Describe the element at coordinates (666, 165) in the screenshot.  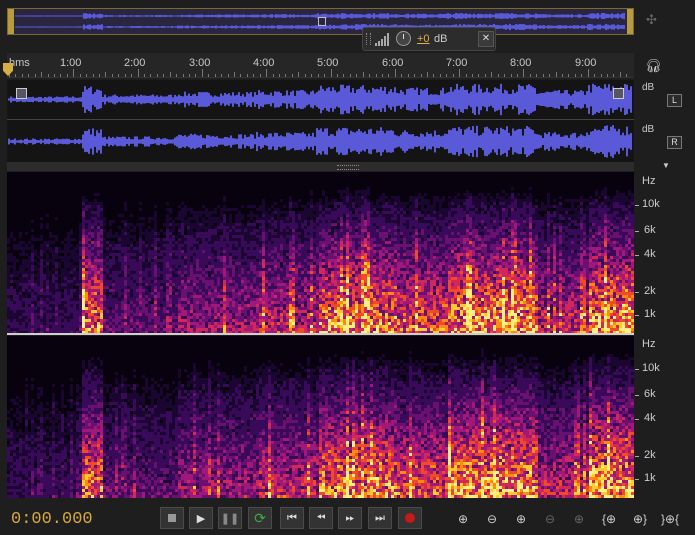
I see `collapse-arrow-icon: ▼` at that location.